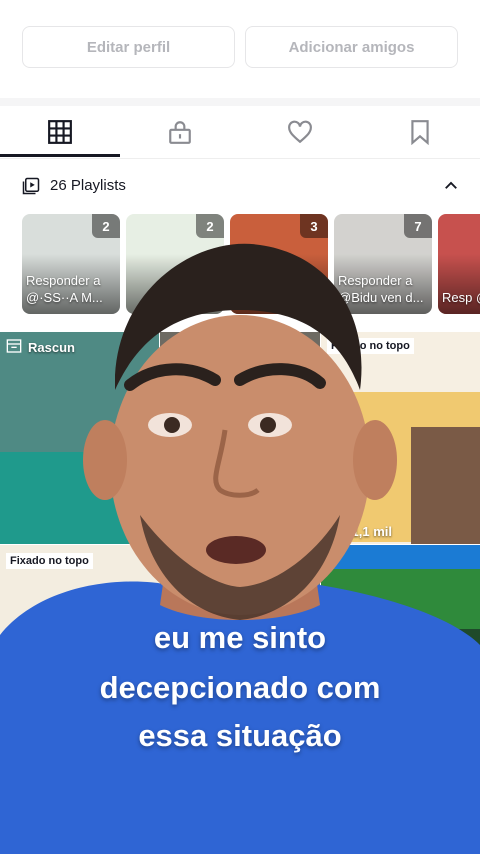  I want to click on bookmark-icon, so click(420, 132).